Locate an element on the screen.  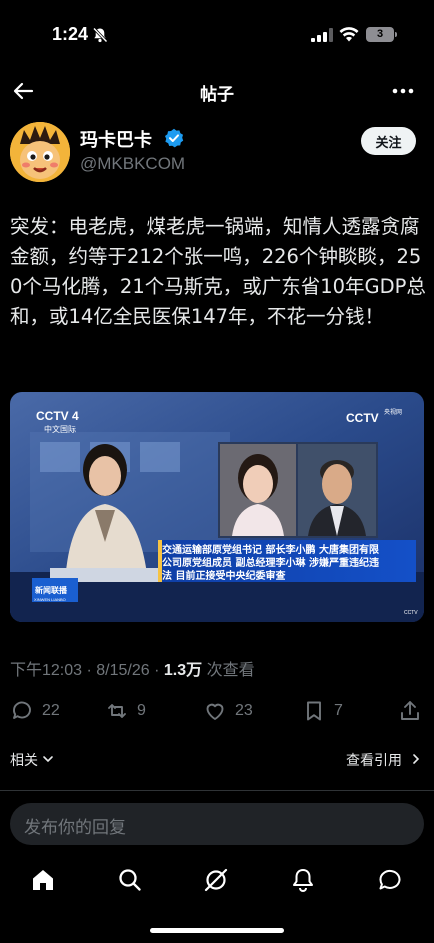
chevron-right-icon is located at coordinates (416, 759).